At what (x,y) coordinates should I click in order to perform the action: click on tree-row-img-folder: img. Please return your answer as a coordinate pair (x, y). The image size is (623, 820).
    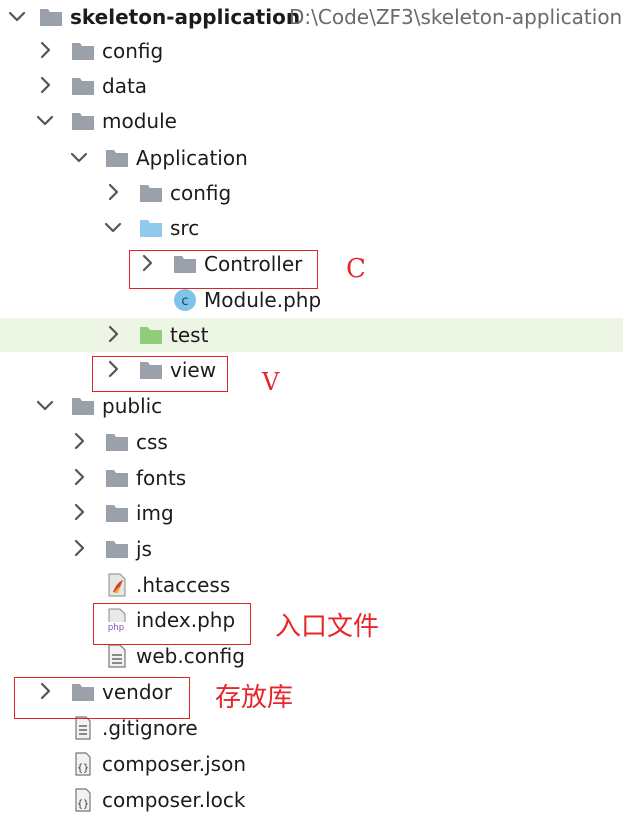
    Looking at the image, I should click on (311, 513).